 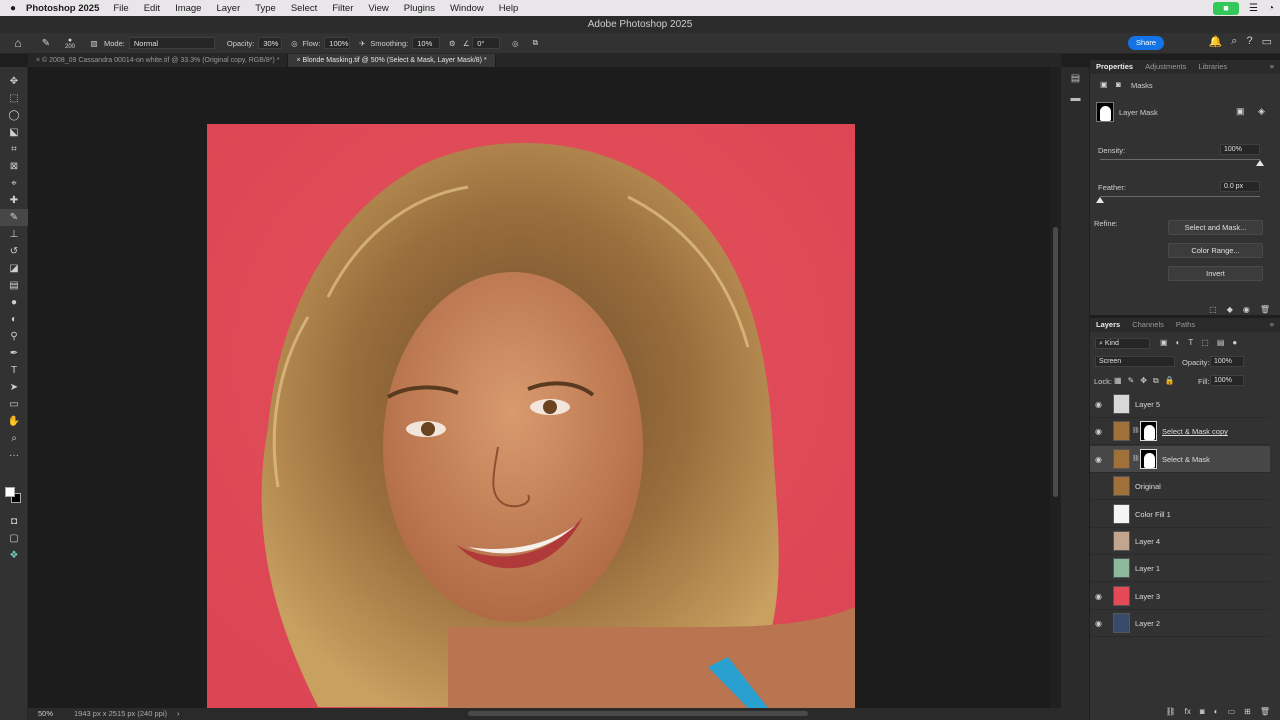 What do you see at coordinates (304, 8) in the screenshot?
I see `menu-select: Select` at bounding box center [304, 8].